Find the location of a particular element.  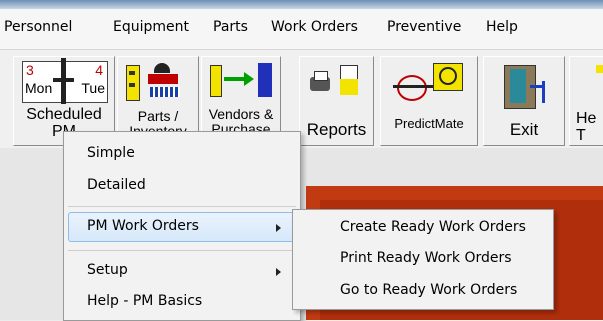

calendar-day-number: 4 is located at coordinates (99, 70).